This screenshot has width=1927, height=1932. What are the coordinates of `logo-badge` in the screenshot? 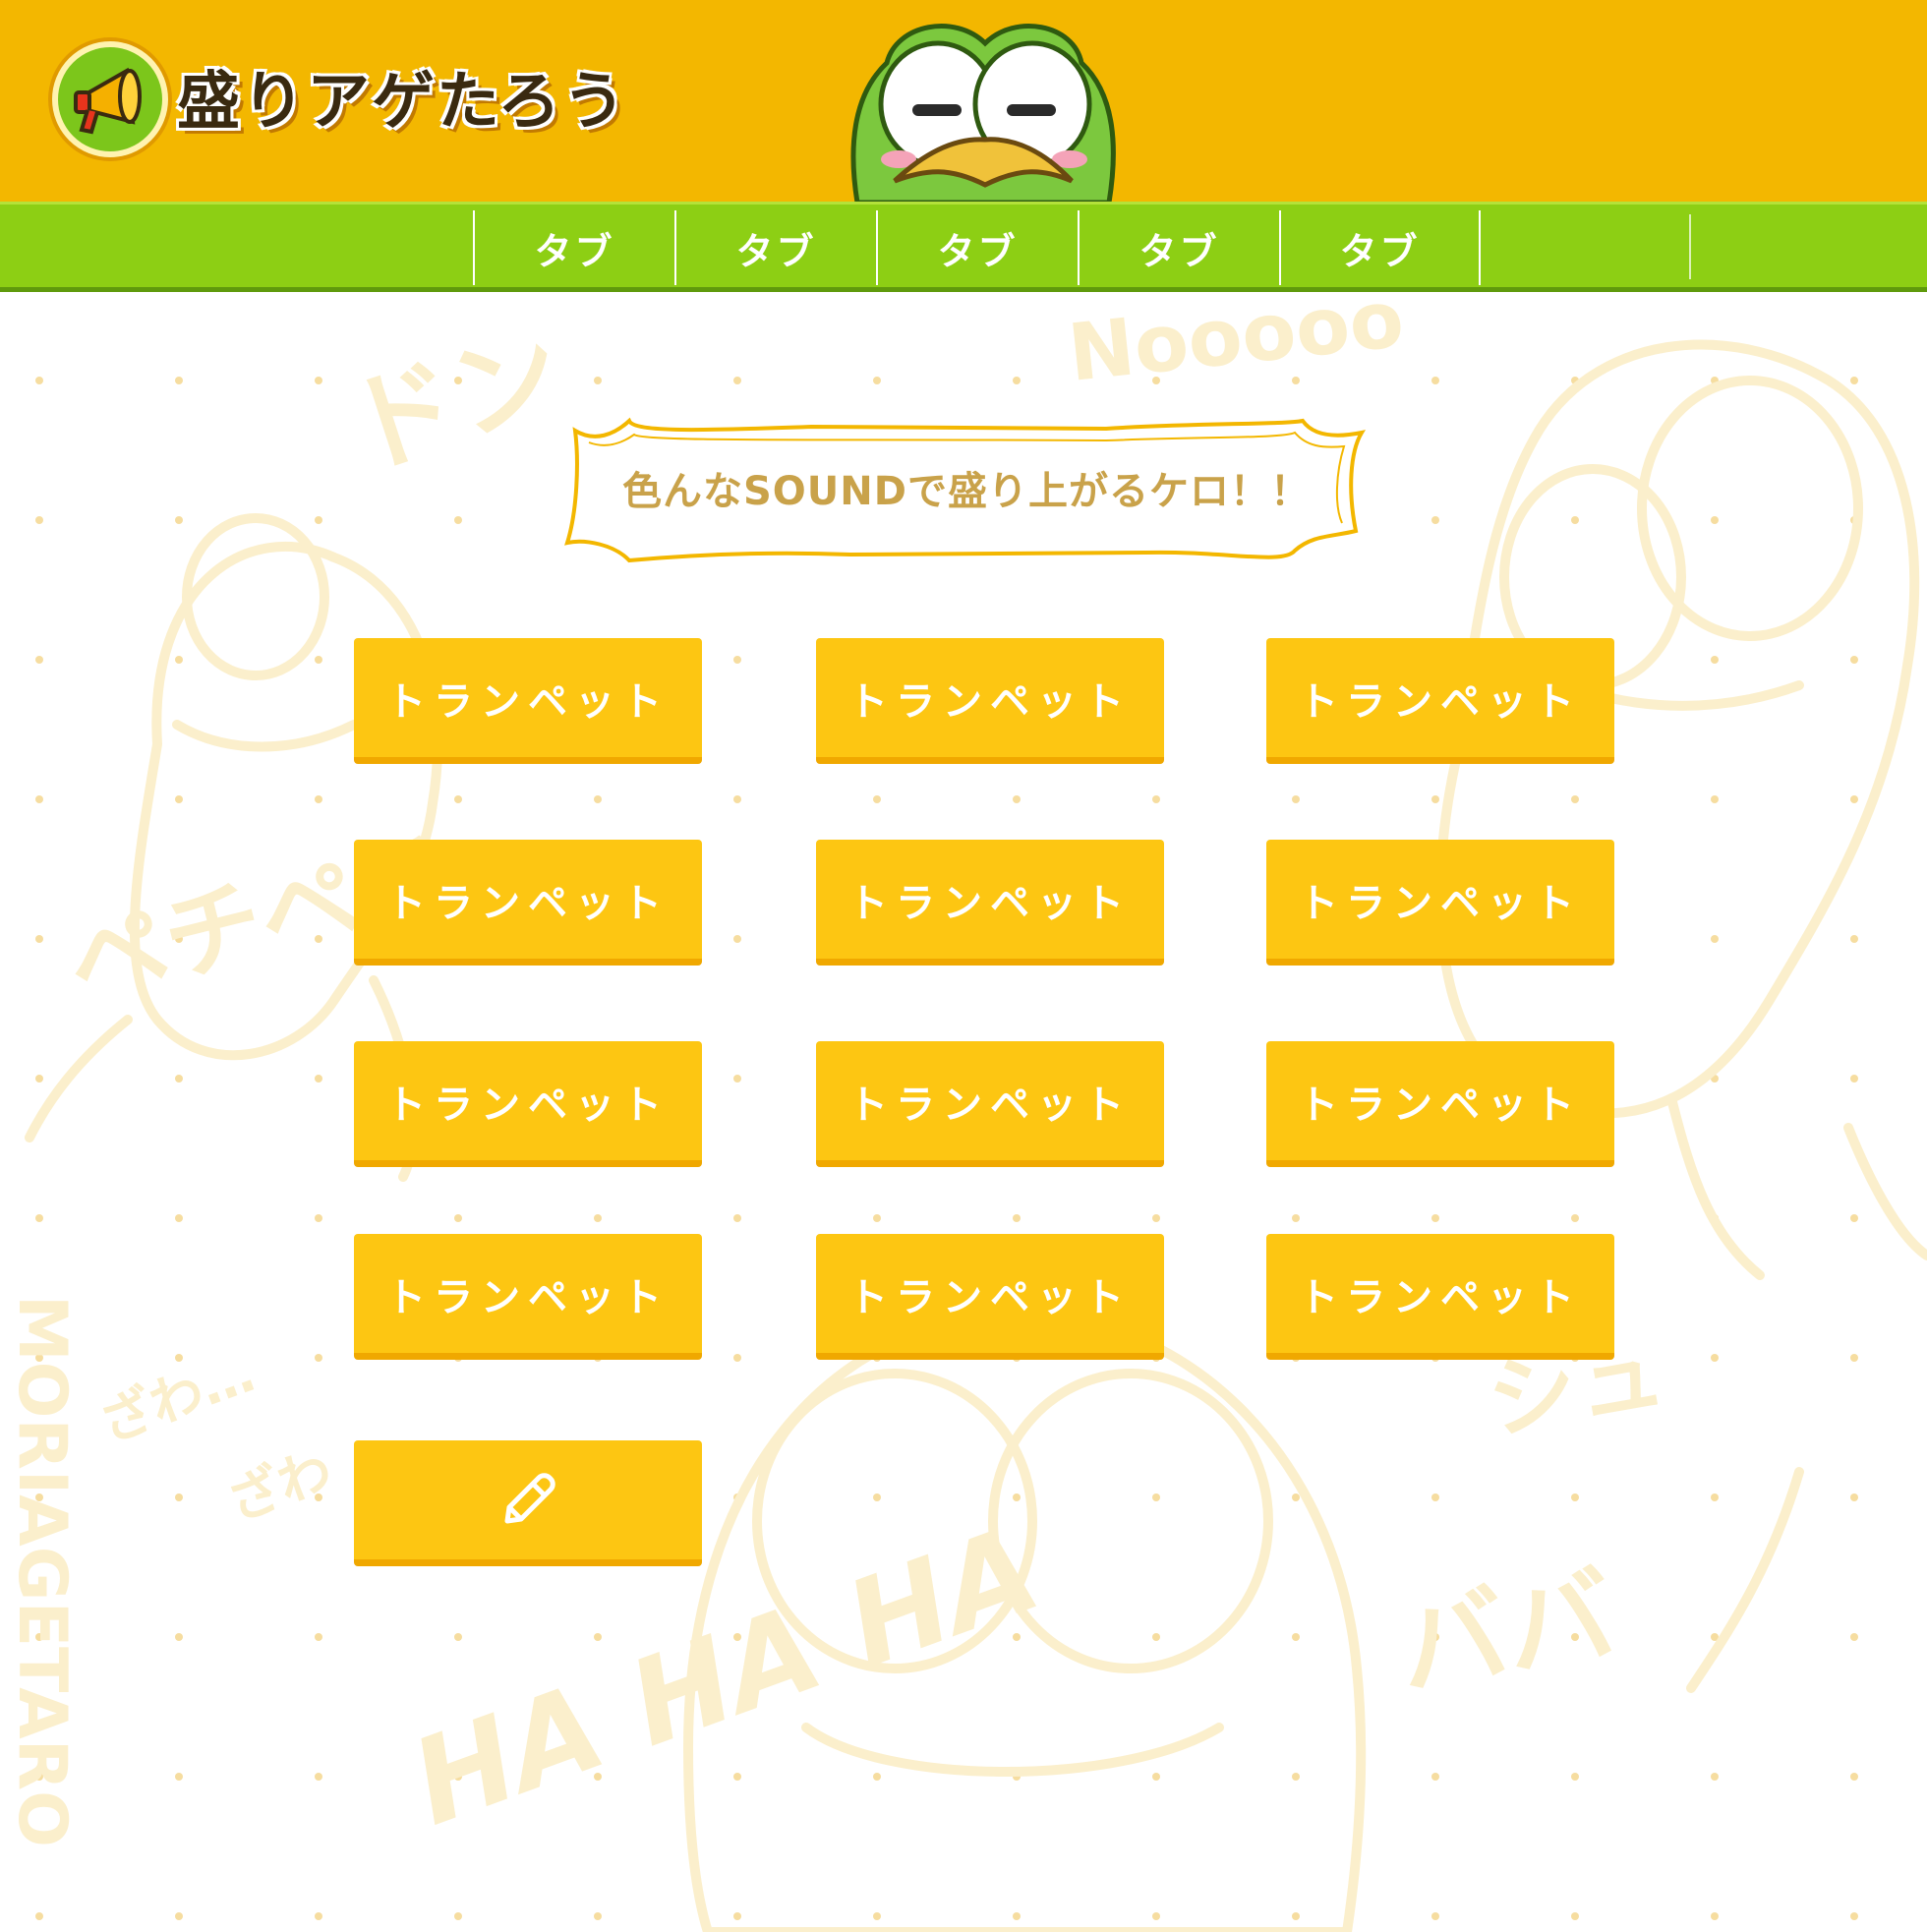 It's located at (110, 99).